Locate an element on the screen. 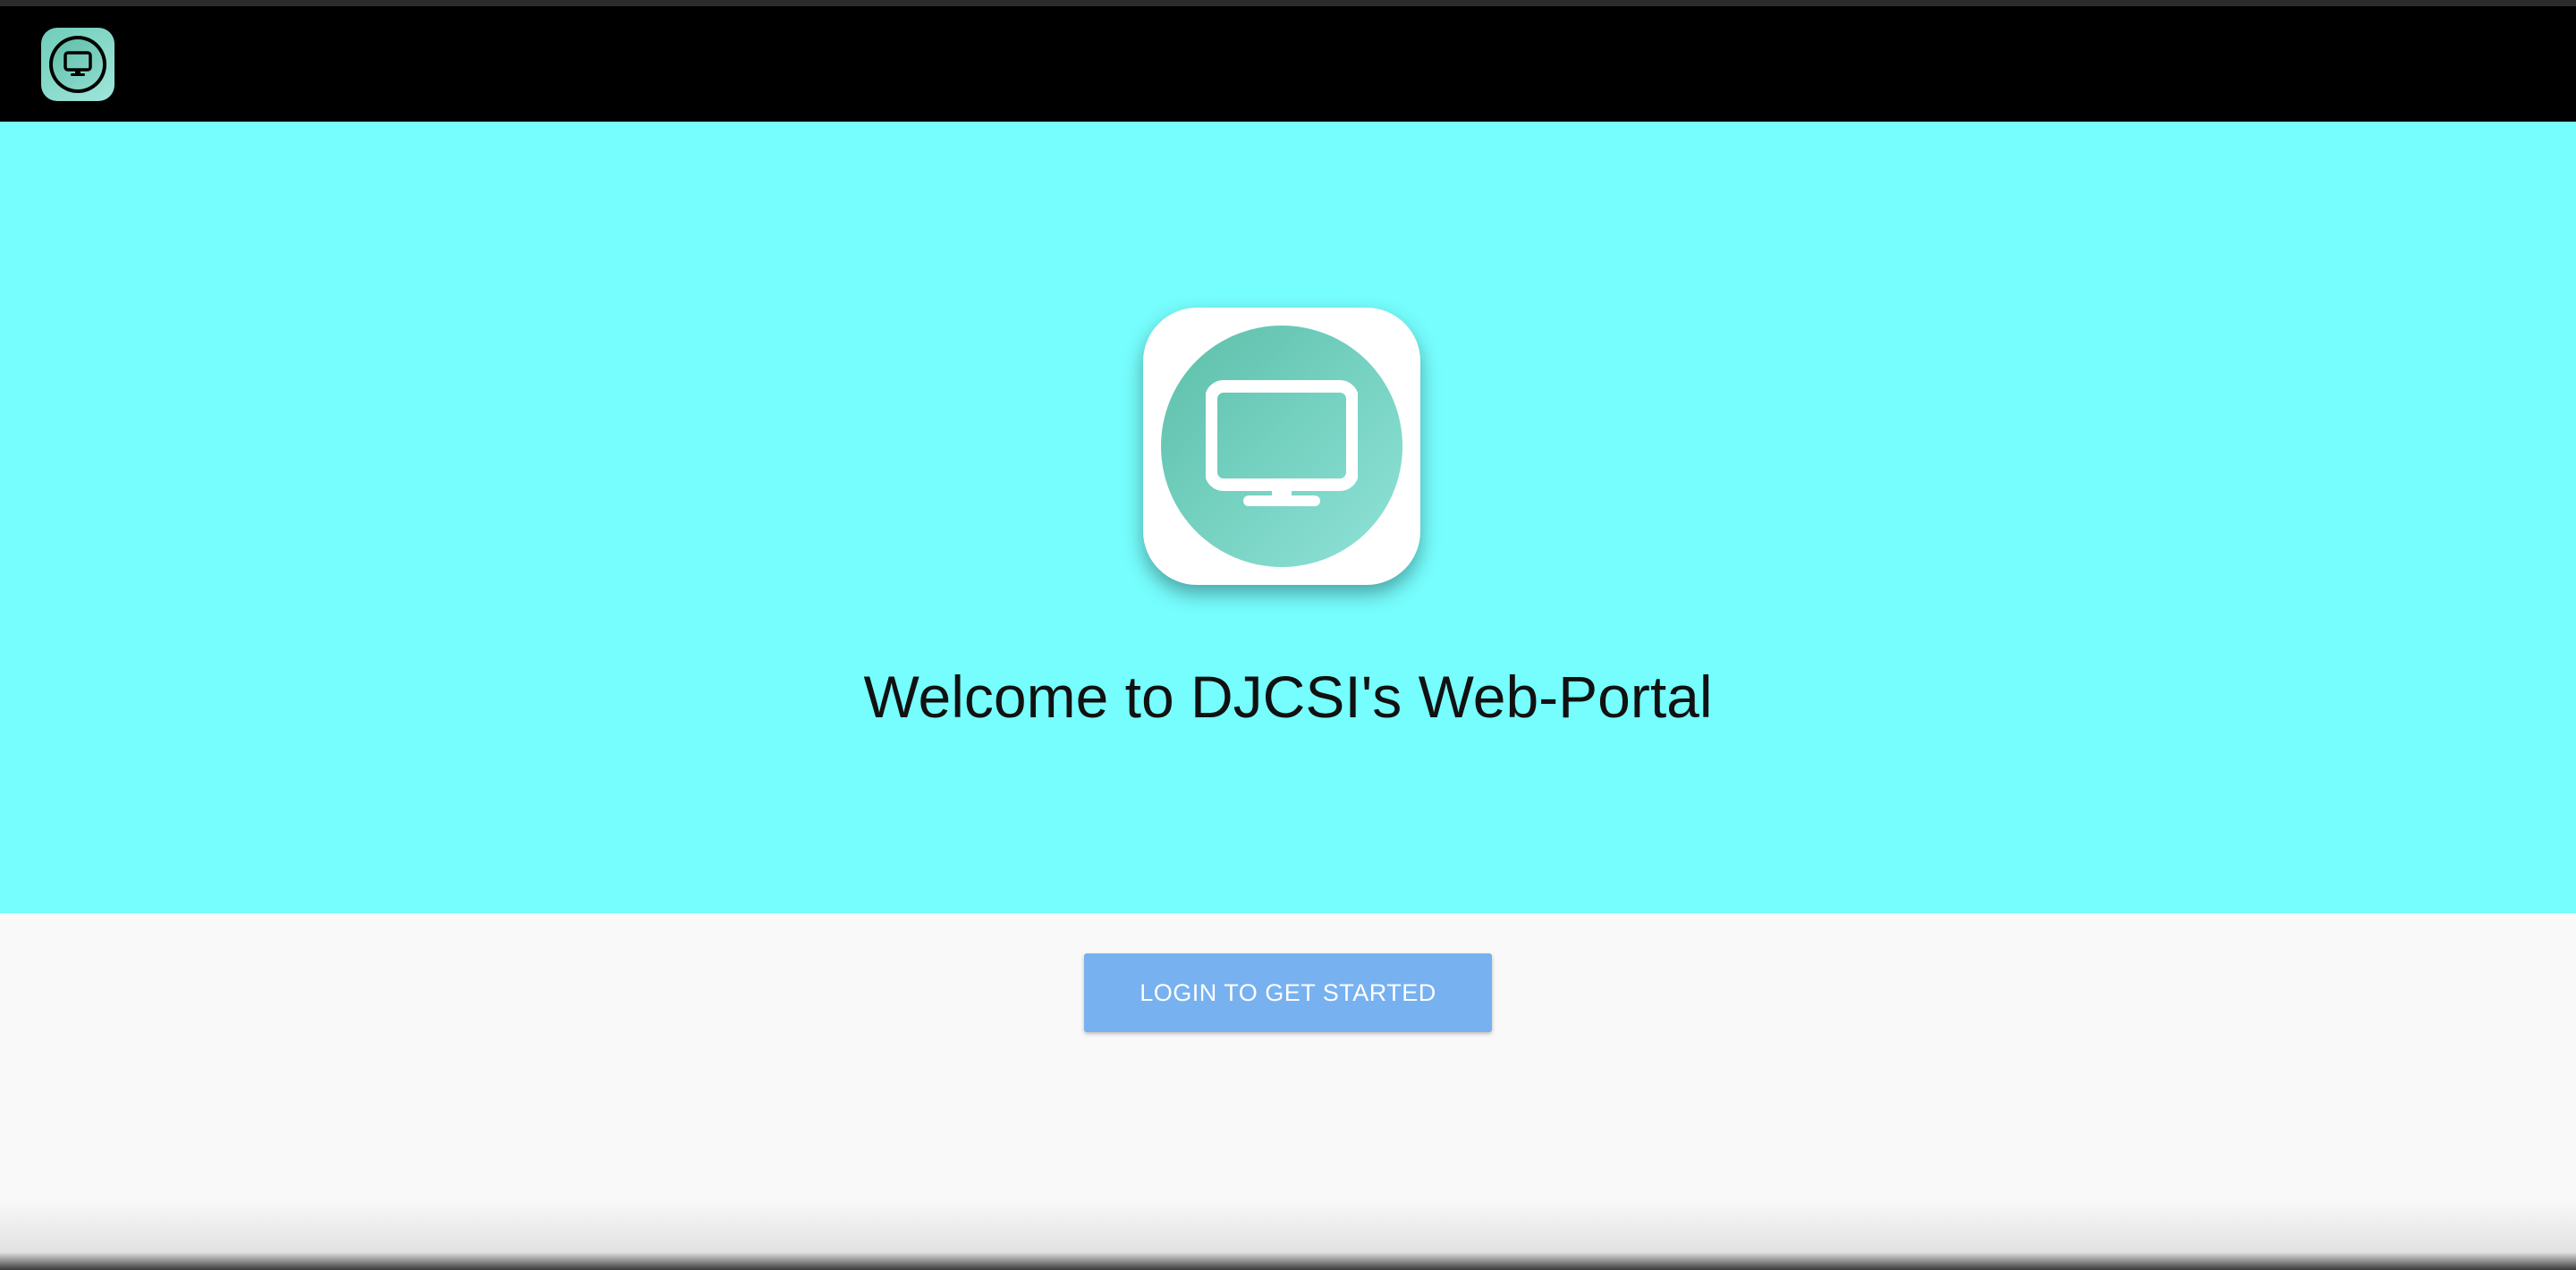 Image resolution: width=2576 pixels, height=1270 pixels. hero-logo-circle is located at coordinates (1281, 446).